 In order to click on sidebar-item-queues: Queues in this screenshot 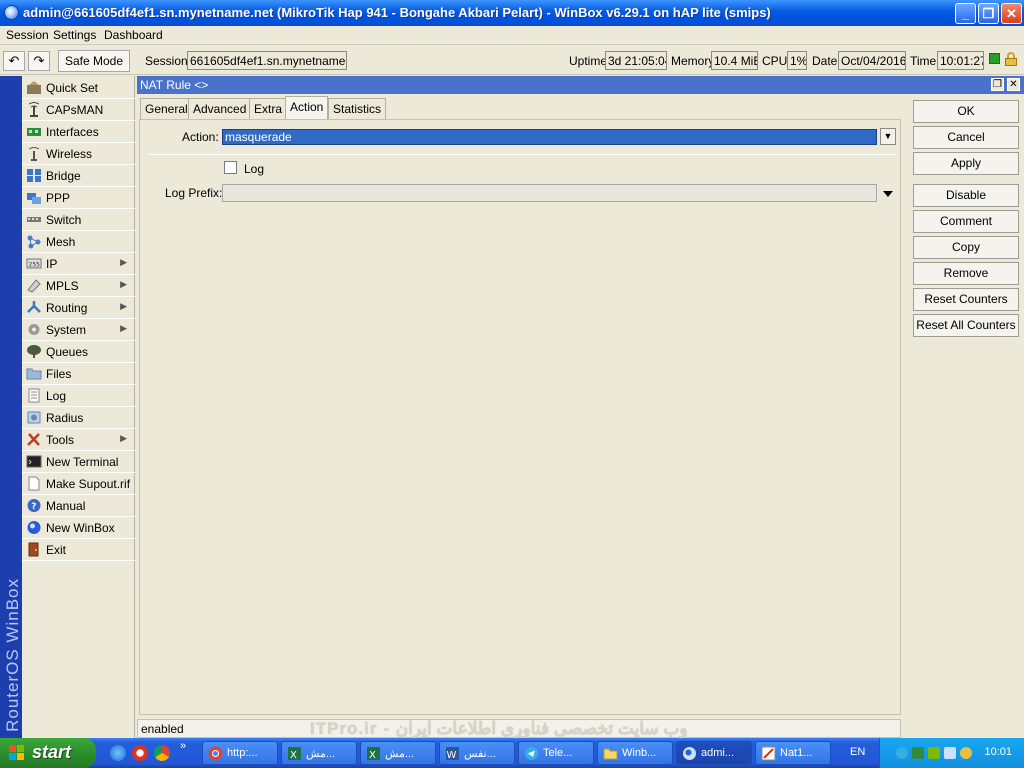, I will do `click(78, 352)`.